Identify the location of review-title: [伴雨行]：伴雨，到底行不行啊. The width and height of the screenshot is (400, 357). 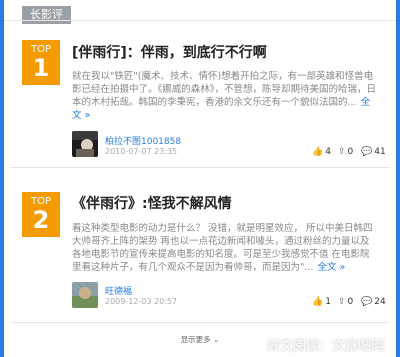
(169, 52).